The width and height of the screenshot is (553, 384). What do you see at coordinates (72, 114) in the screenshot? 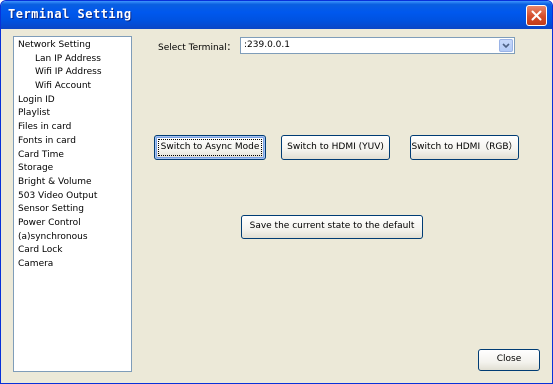
I see `nav-item: Playlist` at bounding box center [72, 114].